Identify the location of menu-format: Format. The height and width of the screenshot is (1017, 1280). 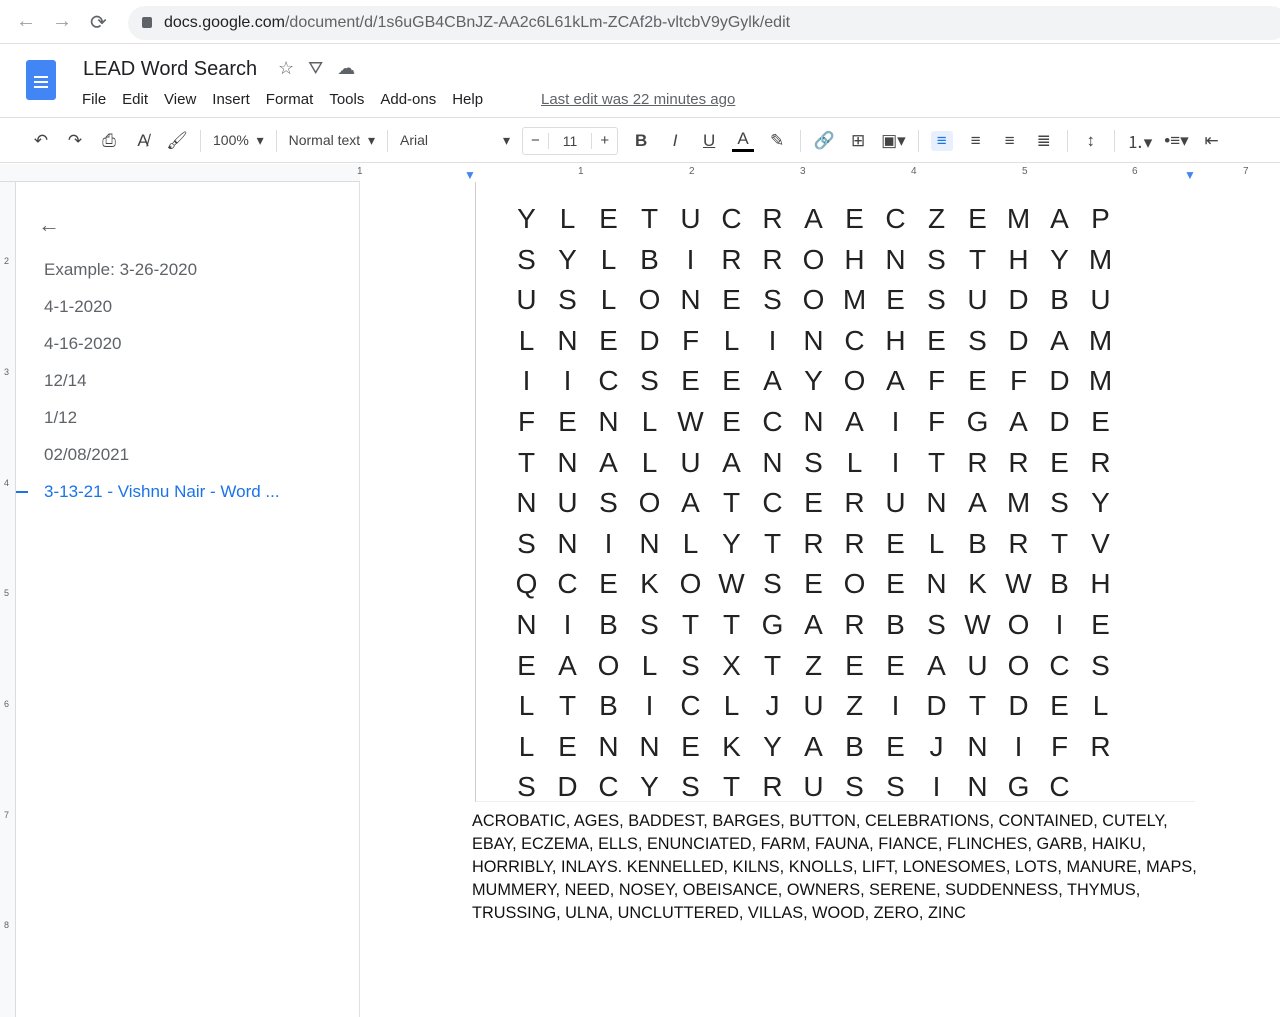
(290, 99).